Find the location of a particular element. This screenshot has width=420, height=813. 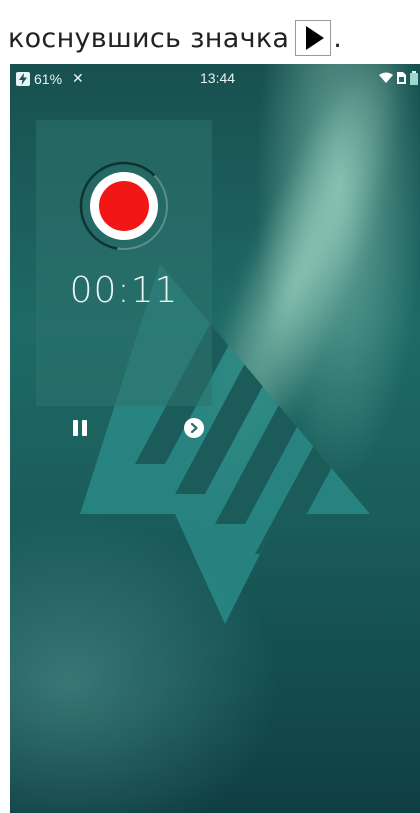

next-button is located at coordinates (194, 428).